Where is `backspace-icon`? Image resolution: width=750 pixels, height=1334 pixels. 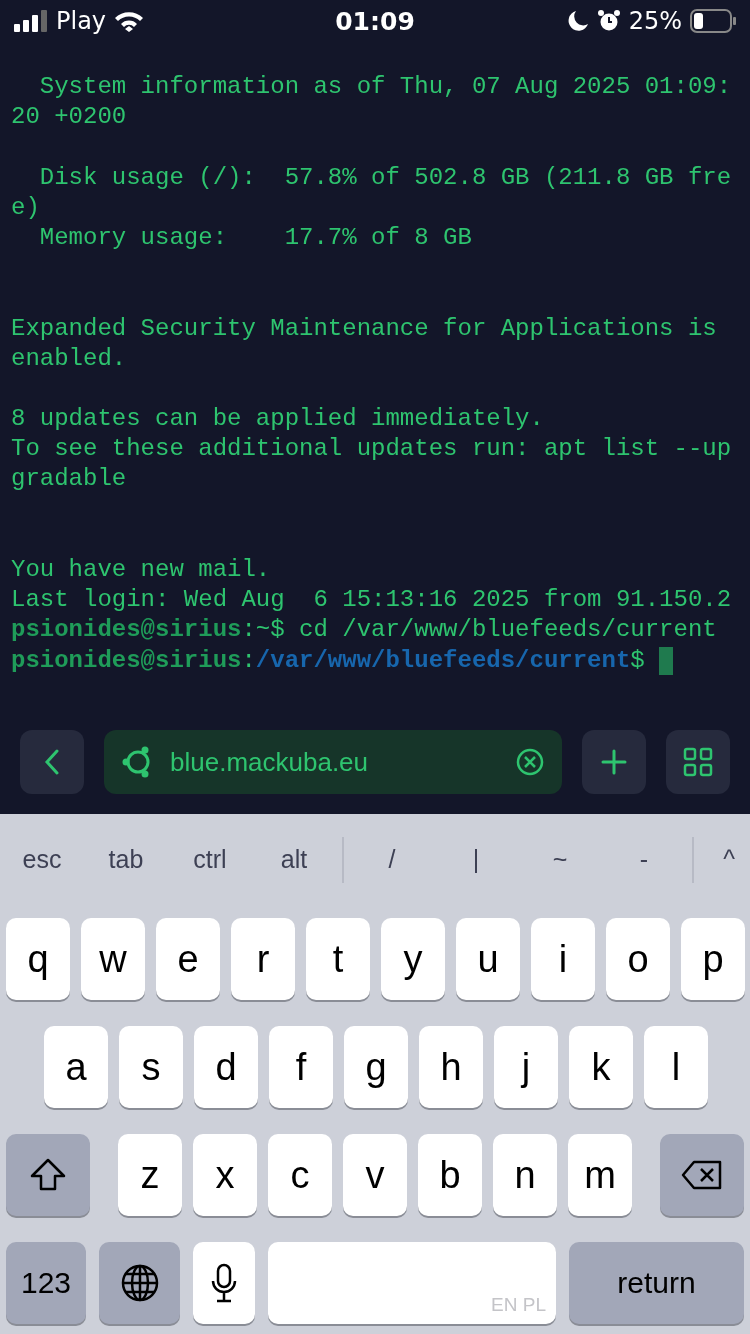 backspace-icon is located at coordinates (702, 1175).